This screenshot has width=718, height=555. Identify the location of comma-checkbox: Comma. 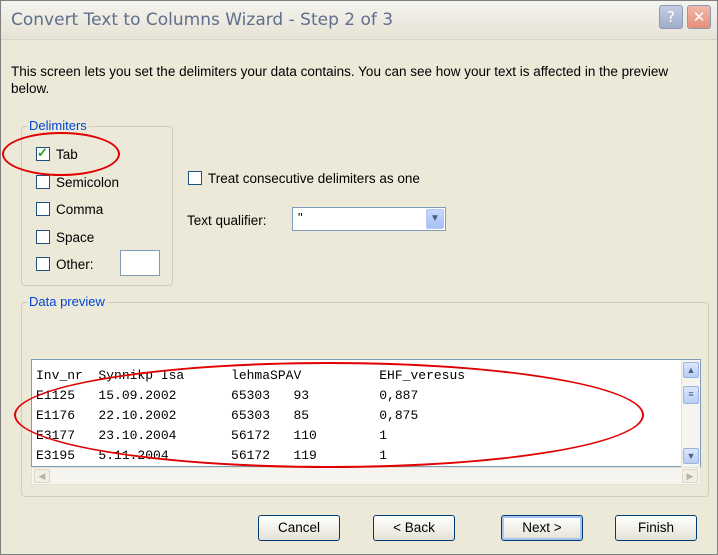
(69, 211).